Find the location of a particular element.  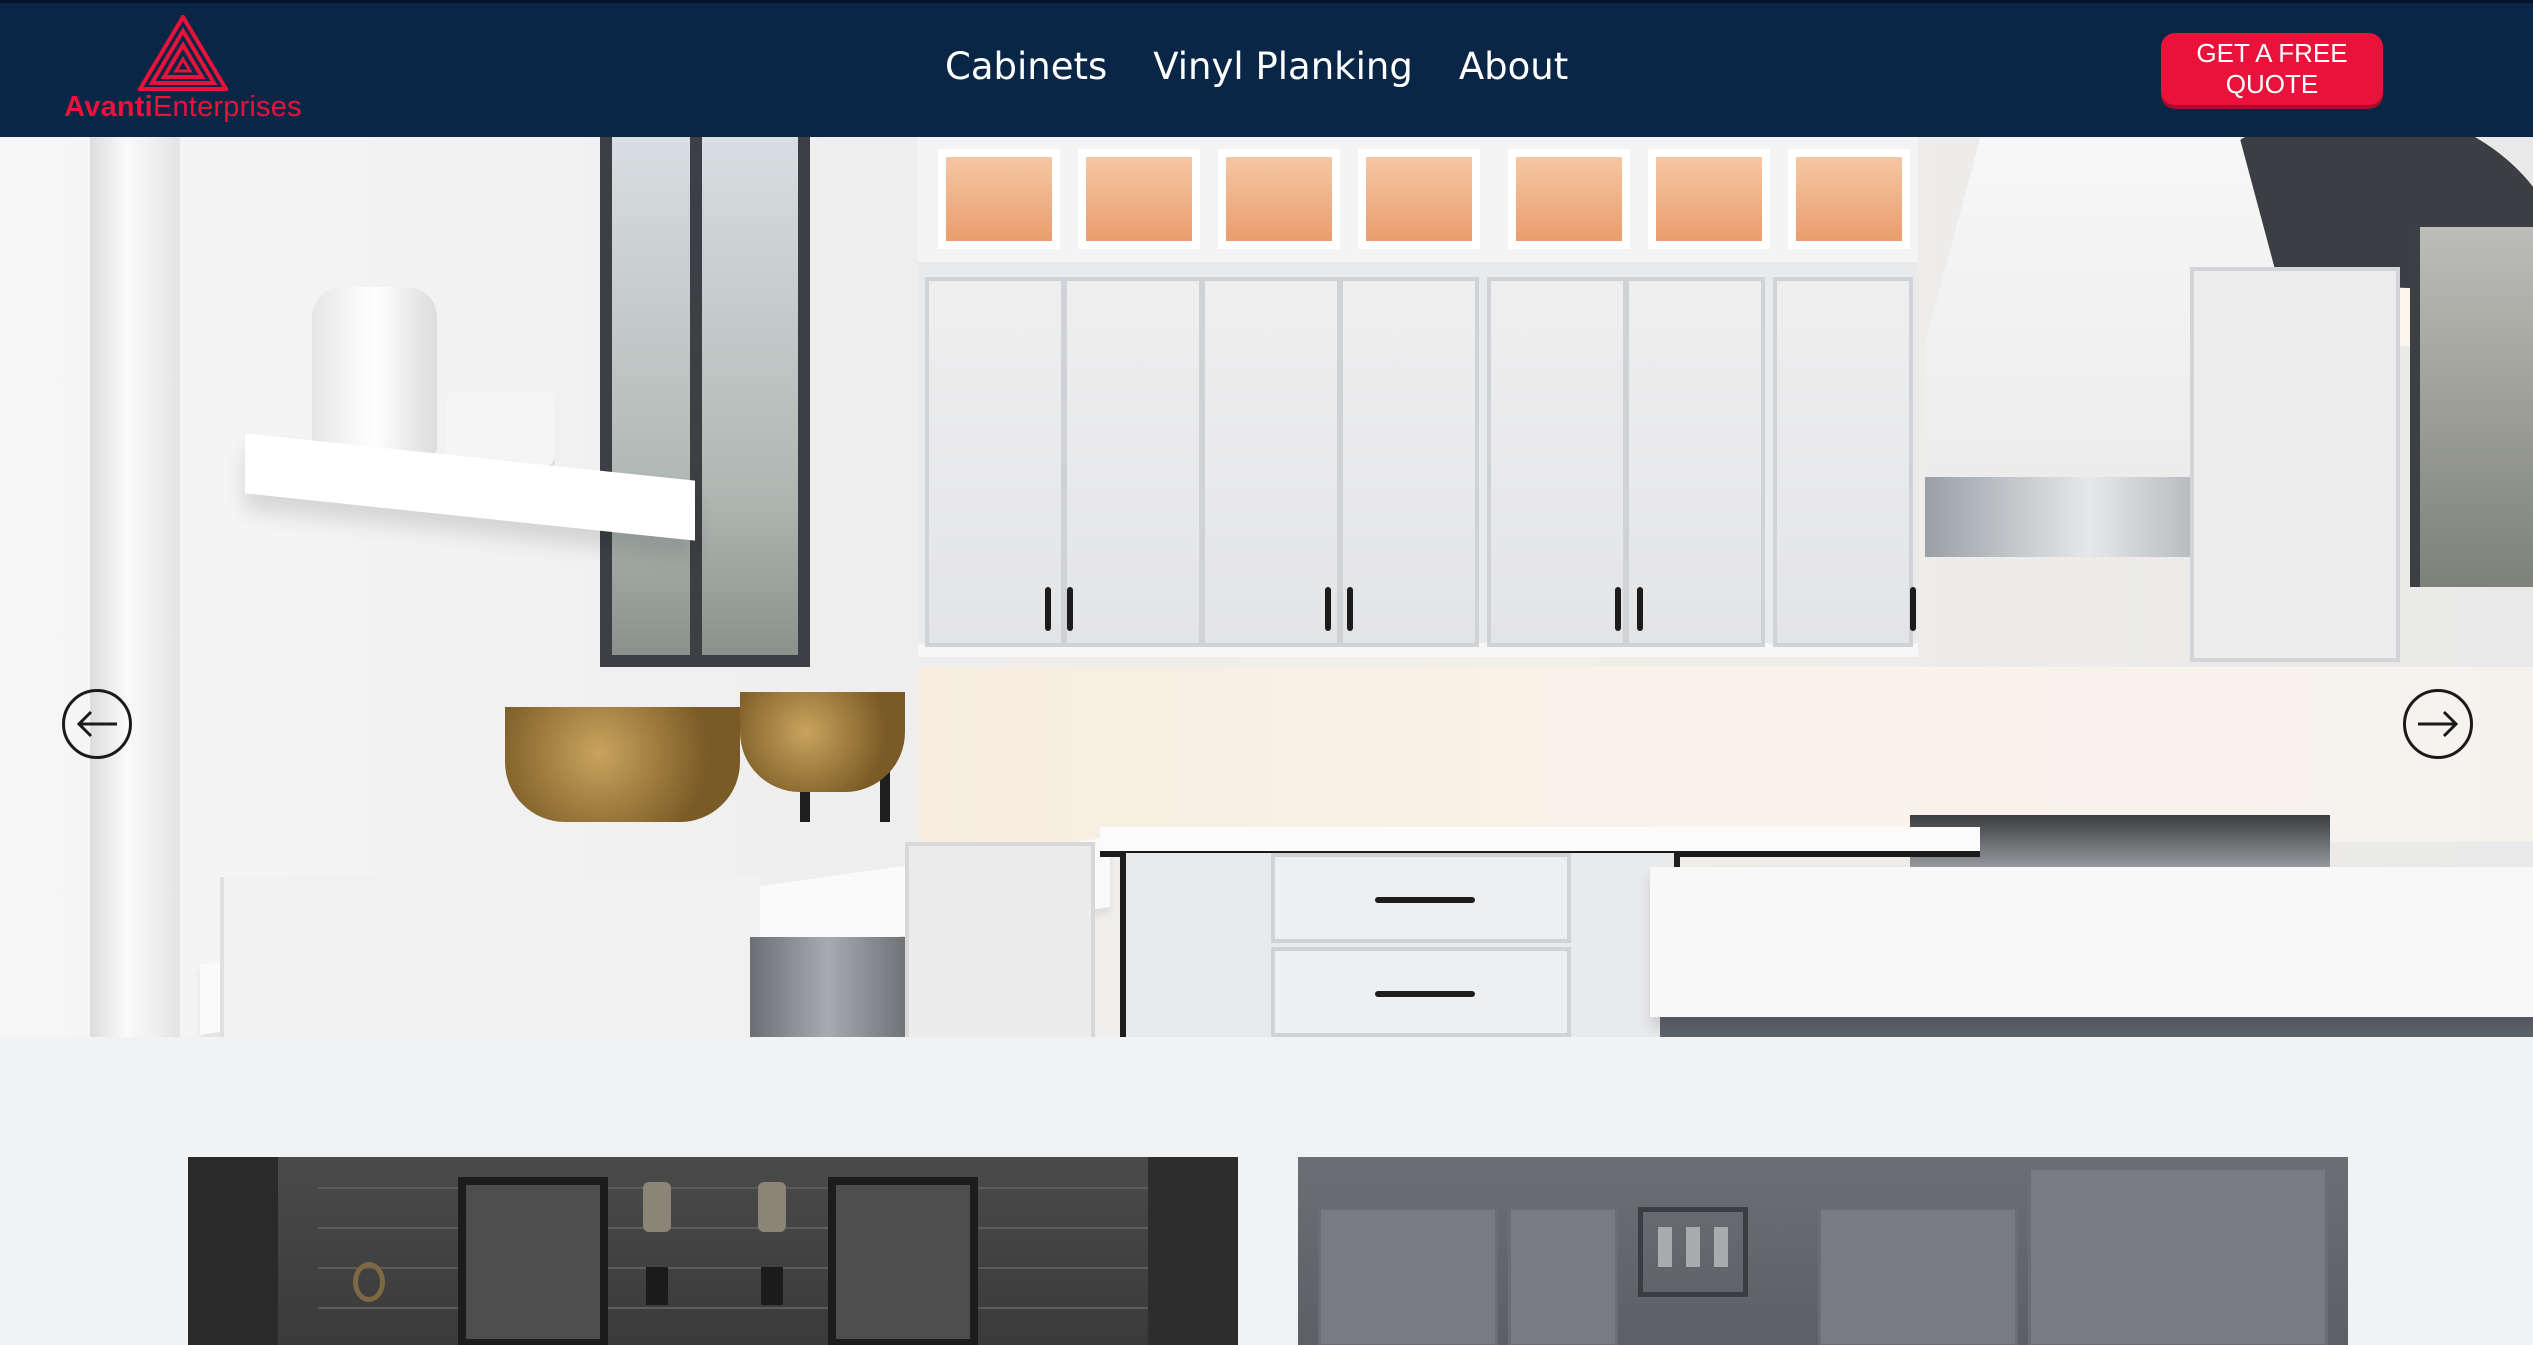

kitchen-window is located at coordinates (705, 402).